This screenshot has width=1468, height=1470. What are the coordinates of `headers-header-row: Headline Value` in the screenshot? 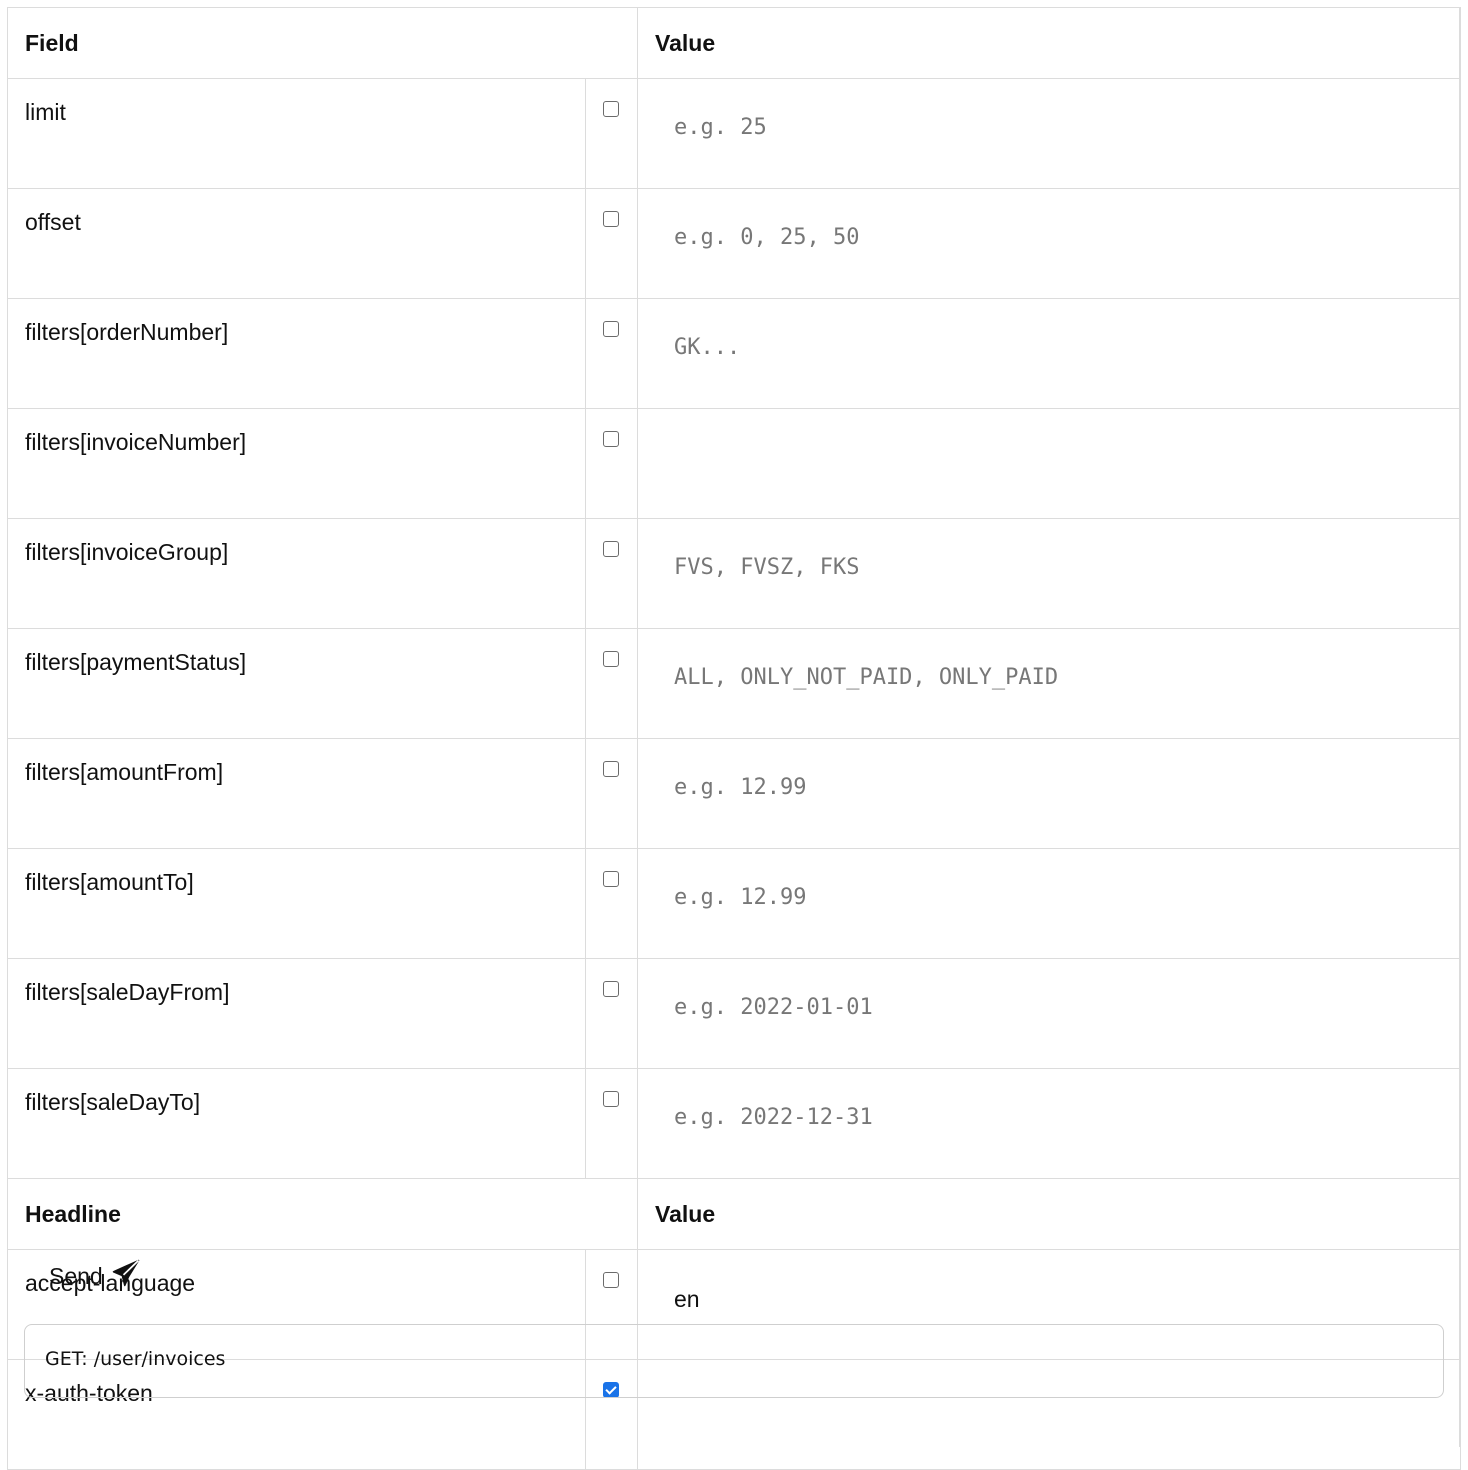 It's located at (734, 1214).